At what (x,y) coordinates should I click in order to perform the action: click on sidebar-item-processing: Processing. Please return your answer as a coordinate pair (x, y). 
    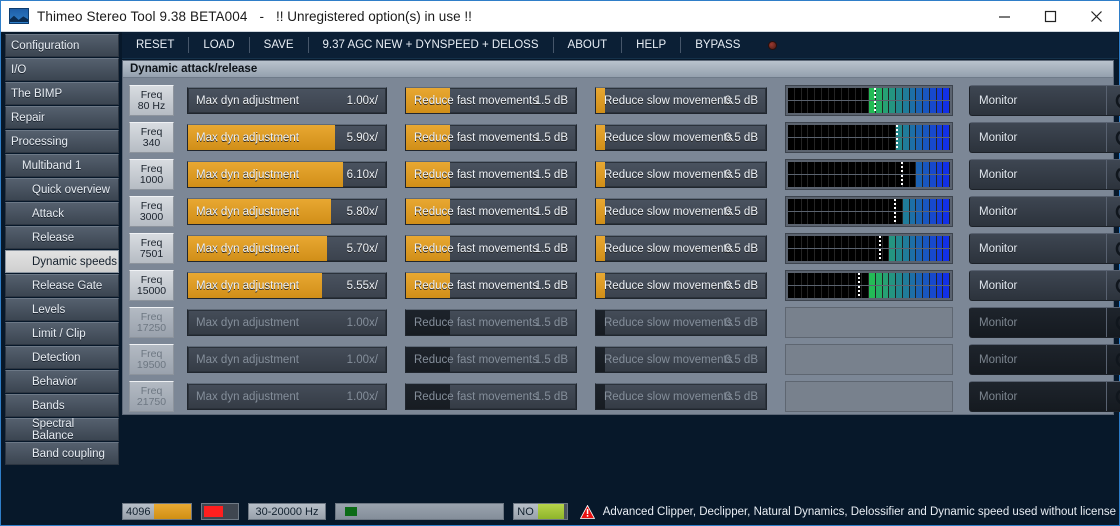
    Looking at the image, I should click on (62, 141).